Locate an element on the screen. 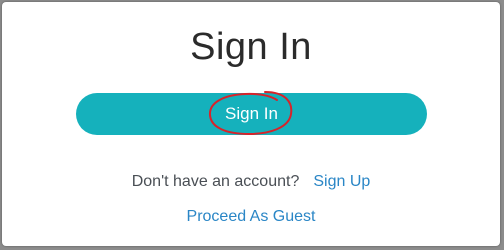  sign-up-link: Sign Up is located at coordinates (341, 181).